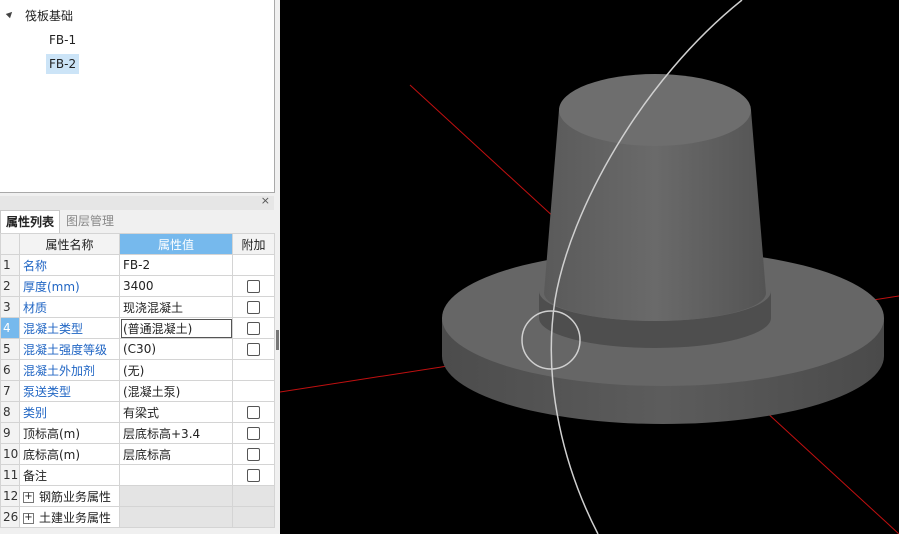 The image size is (899, 534). Describe the element at coordinates (10, 307) in the screenshot. I see `row-number: 3` at that location.